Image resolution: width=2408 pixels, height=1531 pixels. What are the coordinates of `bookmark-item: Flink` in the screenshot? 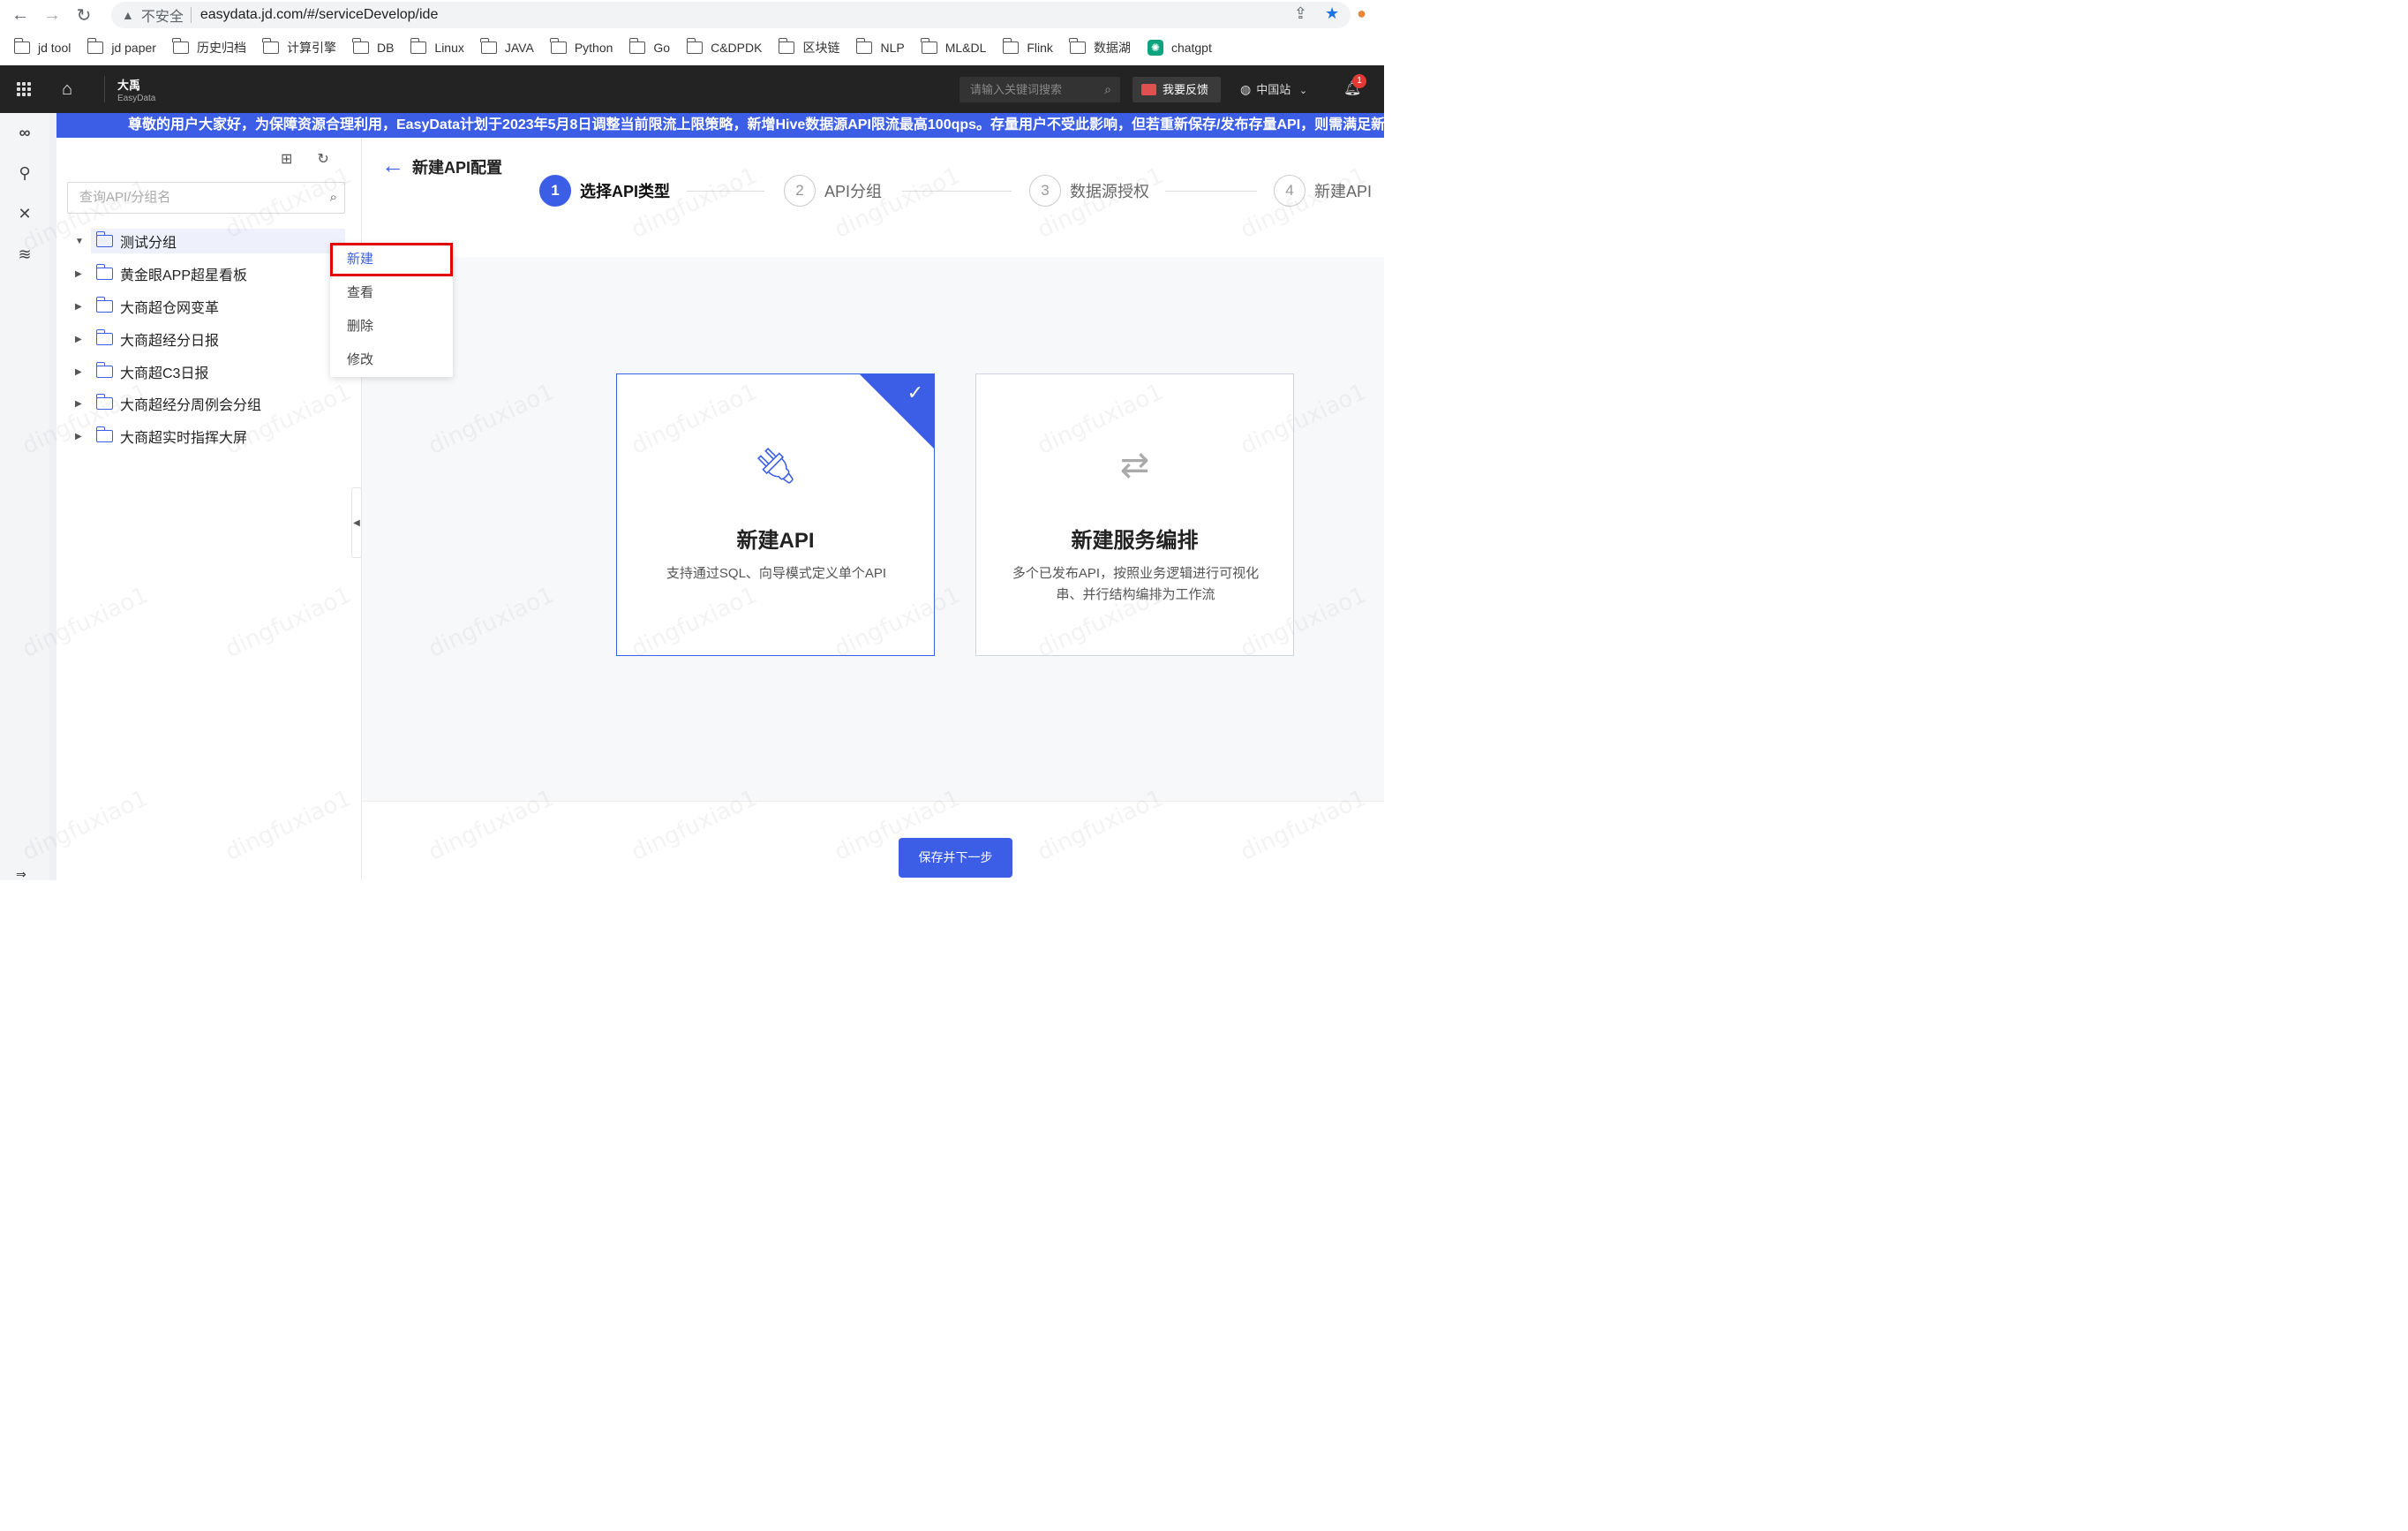 It's located at (1027, 46).